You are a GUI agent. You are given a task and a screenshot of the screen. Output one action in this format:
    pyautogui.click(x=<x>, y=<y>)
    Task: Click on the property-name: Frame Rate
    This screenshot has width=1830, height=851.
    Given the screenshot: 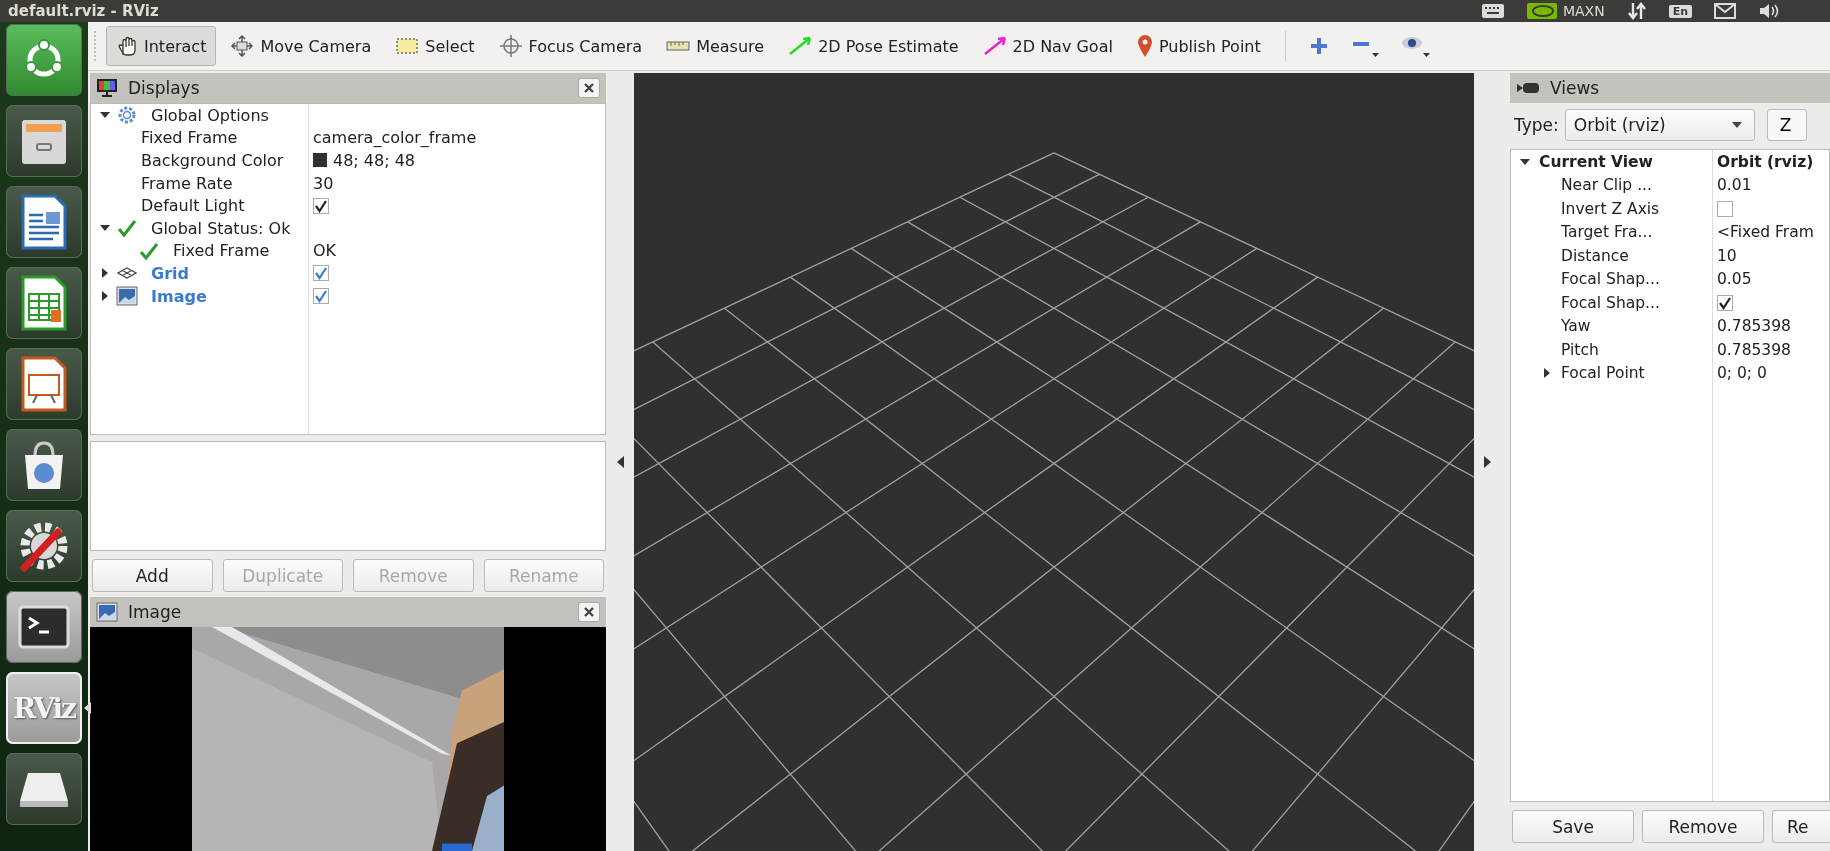 What is the action you would take?
    pyautogui.click(x=185, y=183)
    